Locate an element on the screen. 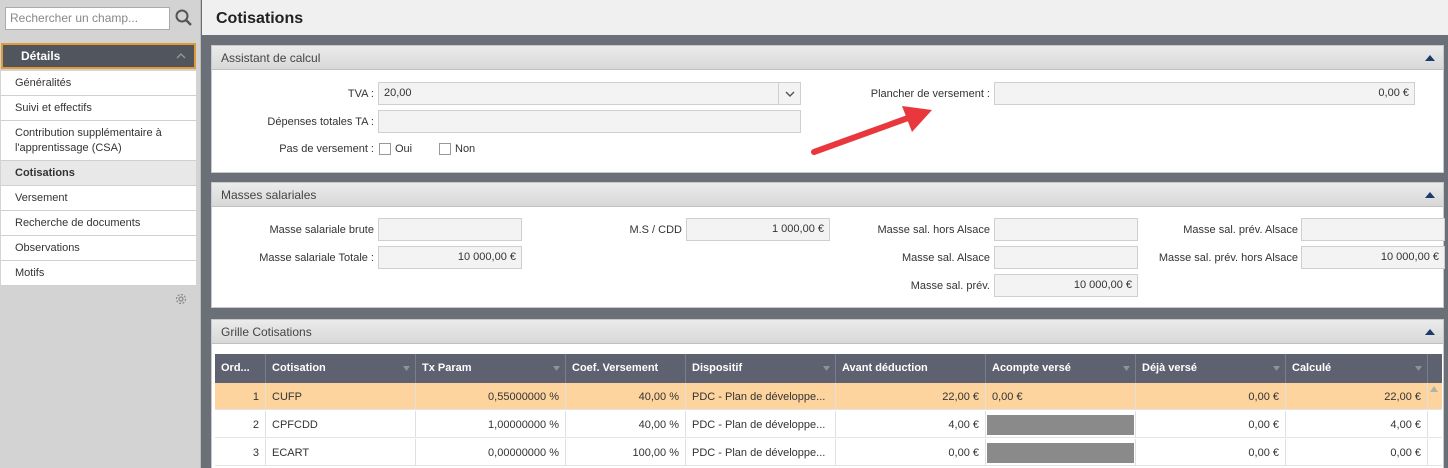  cell-acompte: 0,00 € is located at coordinates (1061, 396).